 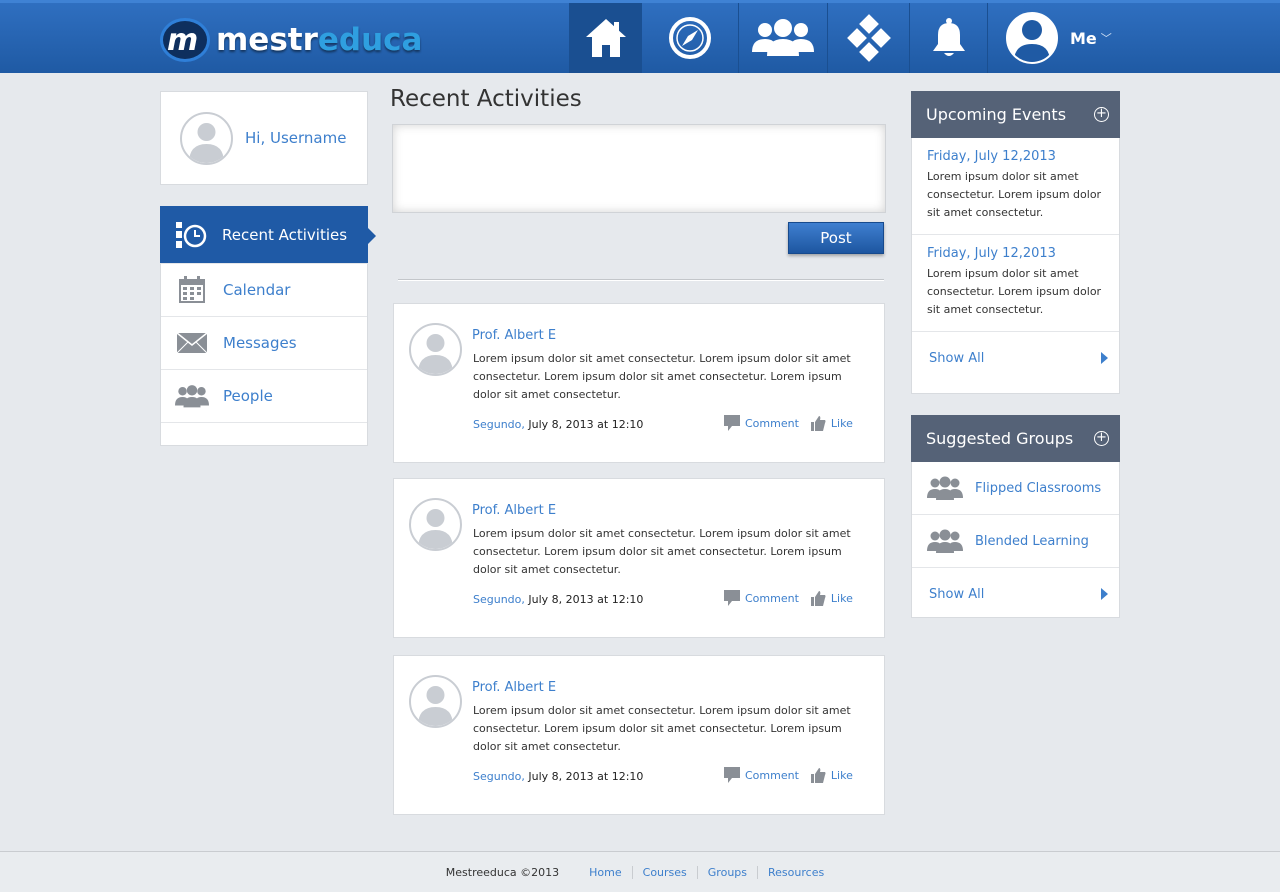 I want to click on top-navigation-bar: m mestreduca Me ﹀, so click(x=640, y=36).